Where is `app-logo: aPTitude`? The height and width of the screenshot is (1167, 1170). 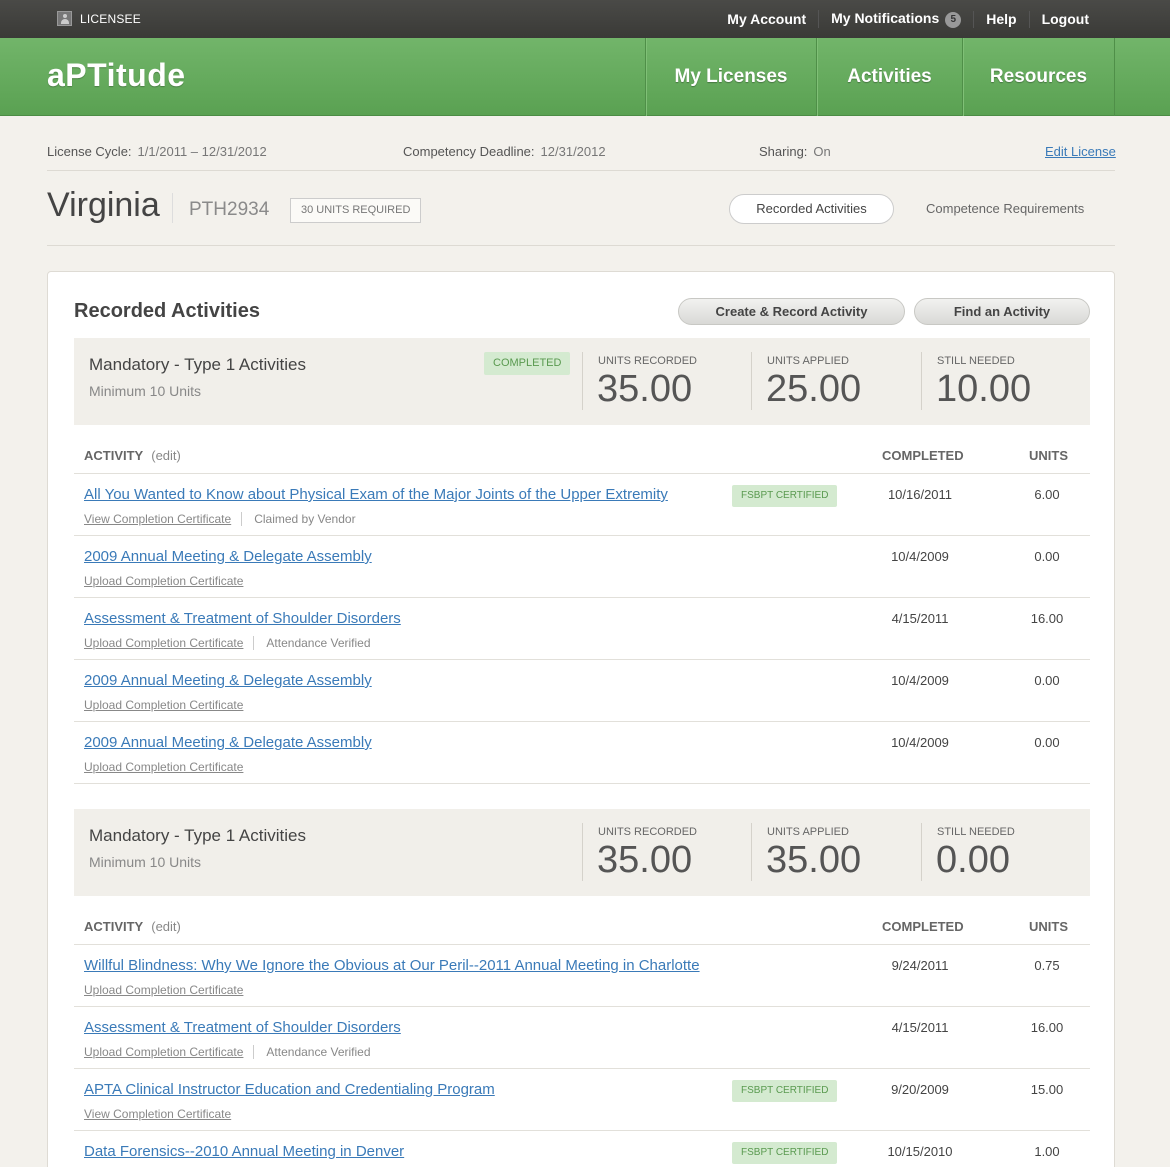 app-logo: aPTitude is located at coordinates (116, 75).